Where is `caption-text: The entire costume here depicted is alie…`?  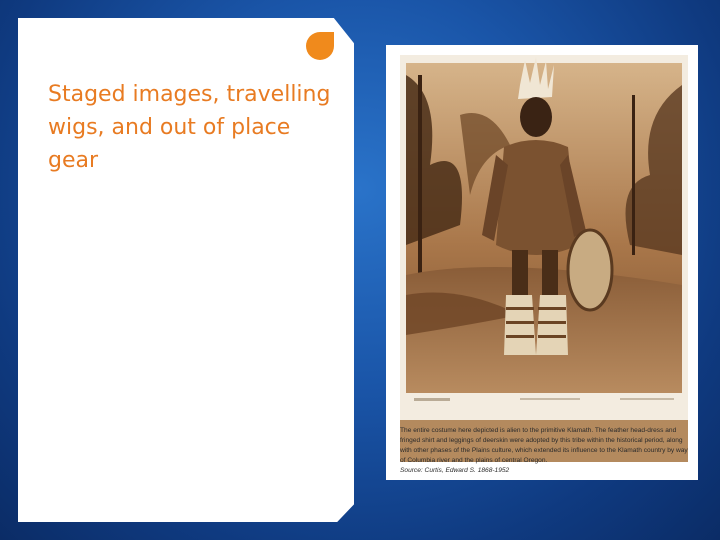
caption-text: The entire costume here depicted is alie… is located at coordinates (544, 445).